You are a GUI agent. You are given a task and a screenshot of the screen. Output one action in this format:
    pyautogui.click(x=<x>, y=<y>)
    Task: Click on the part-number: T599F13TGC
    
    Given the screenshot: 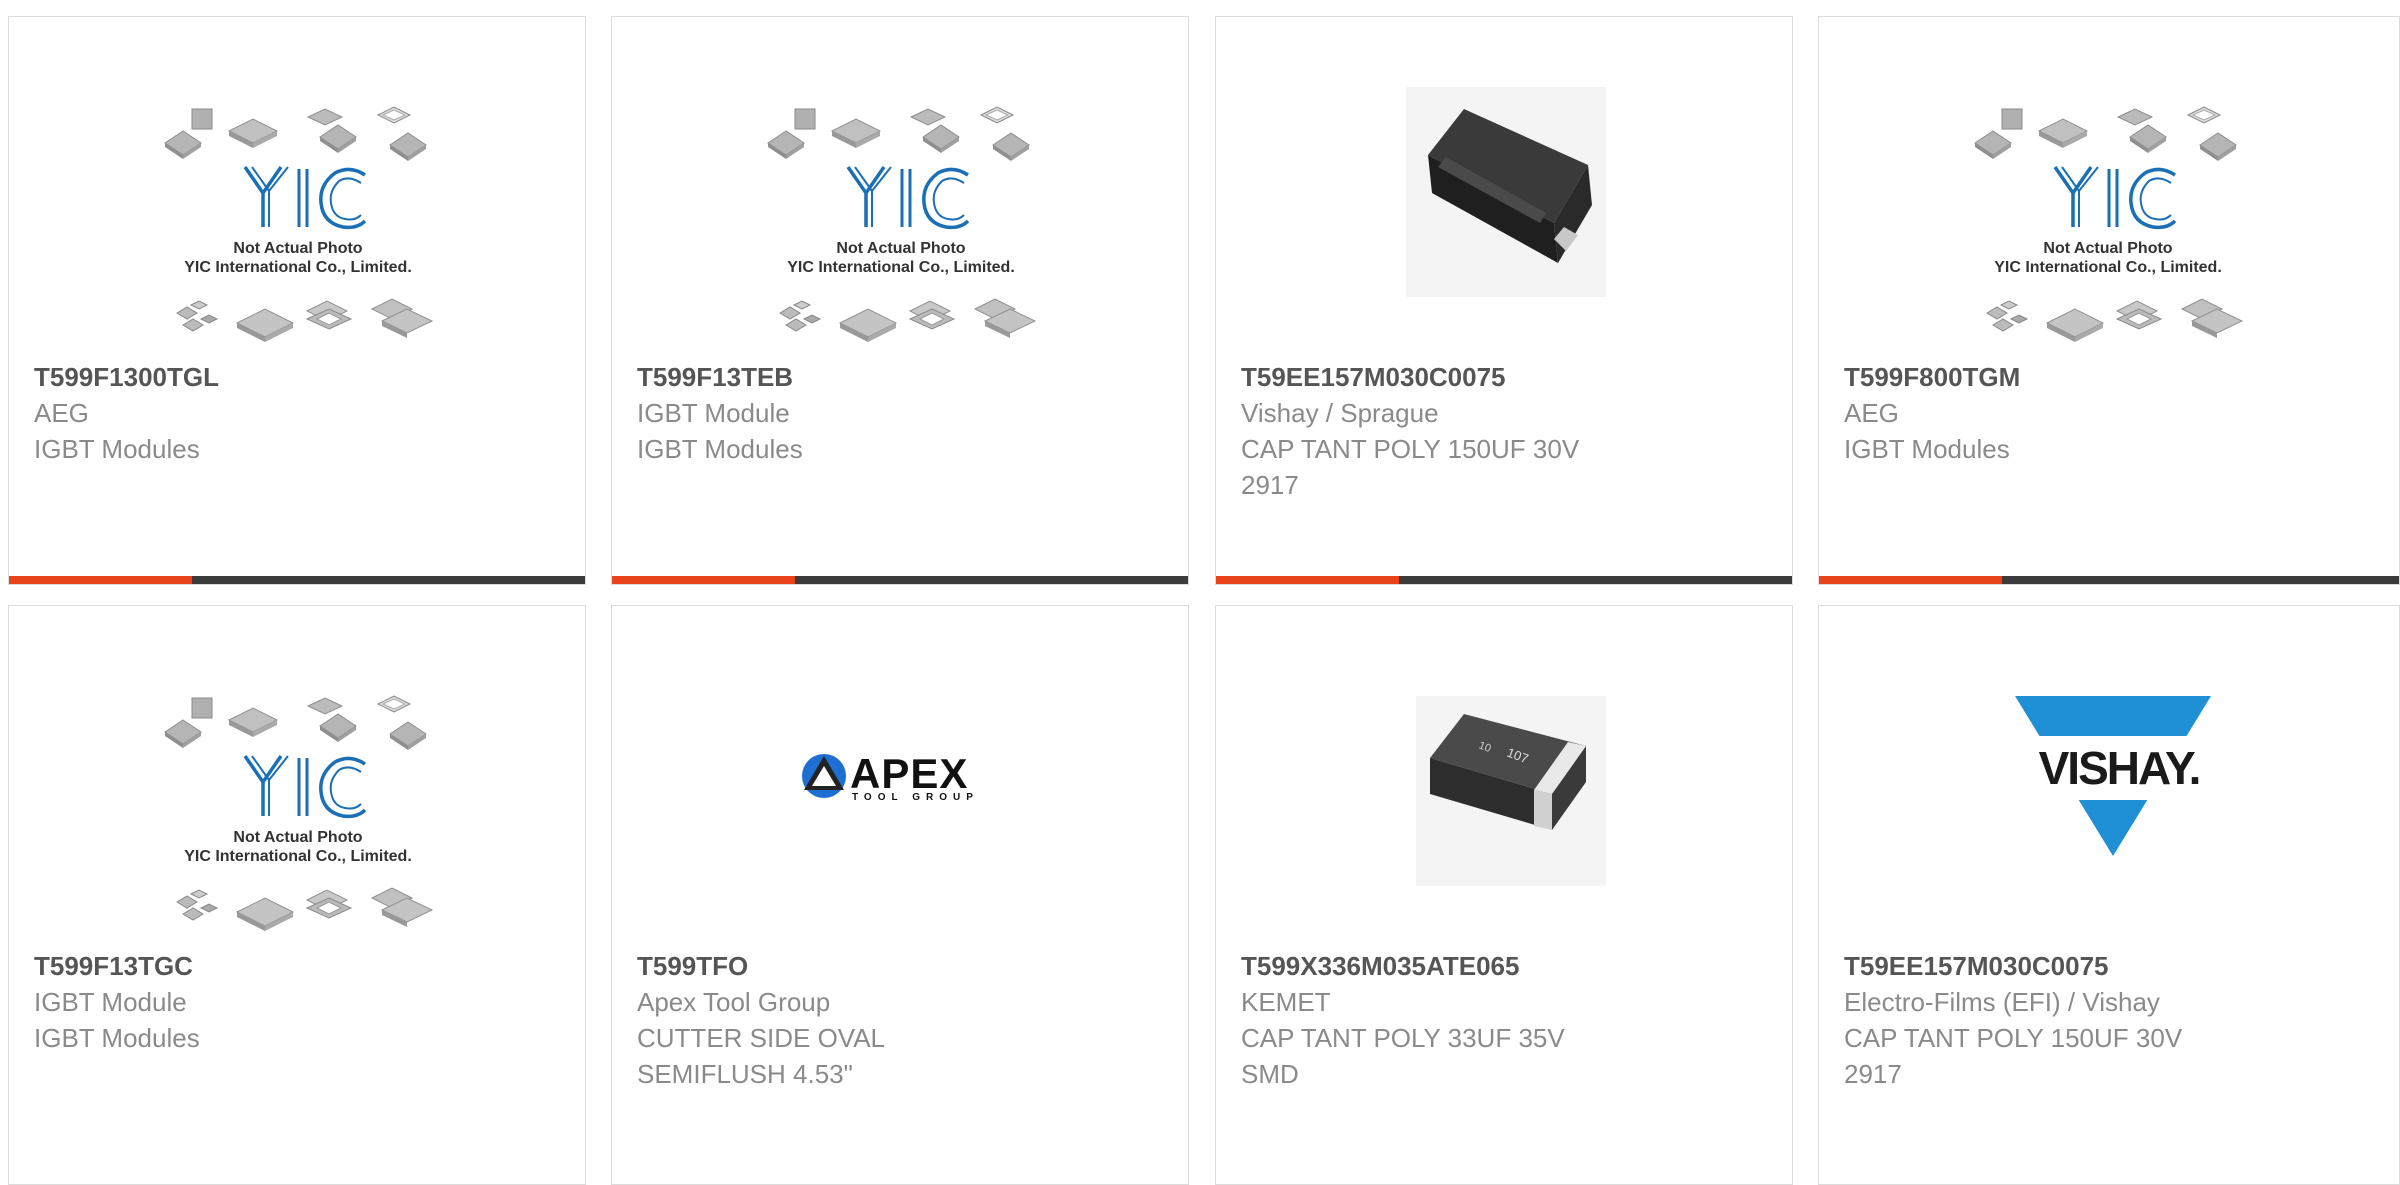 What is the action you would take?
    pyautogui.click(x=304, y=966)
    